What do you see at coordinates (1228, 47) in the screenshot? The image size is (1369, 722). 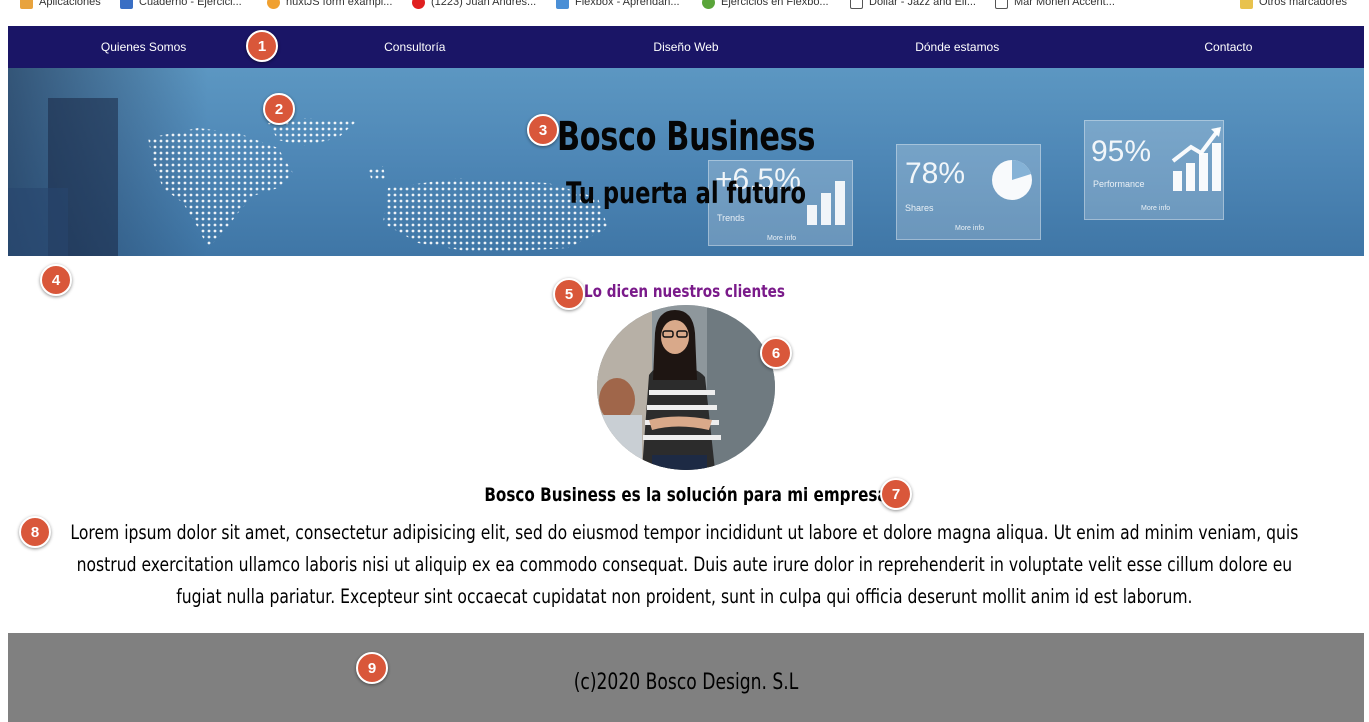 I see `nav-contacto: Contacto` at bounding box center [1228, 47].